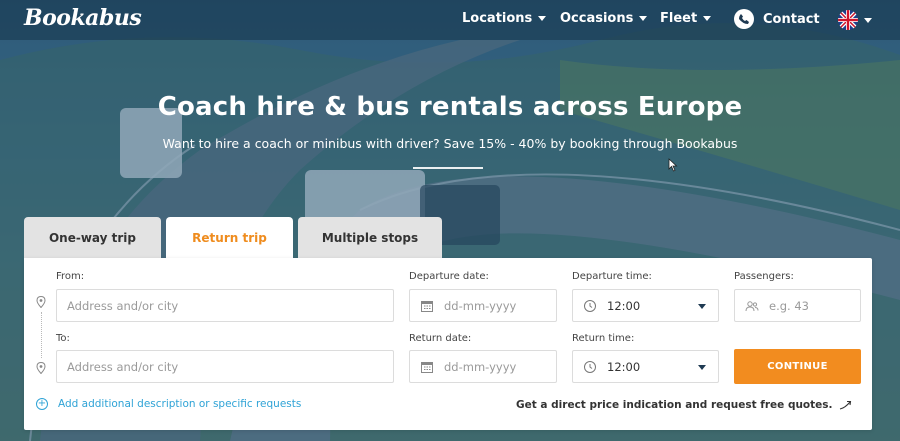 The width and height of the screenshot is (900, 441). Describe the element at coordinates (603, 338) in the screenshot. I see `return-time-label: Return time:` at that location.